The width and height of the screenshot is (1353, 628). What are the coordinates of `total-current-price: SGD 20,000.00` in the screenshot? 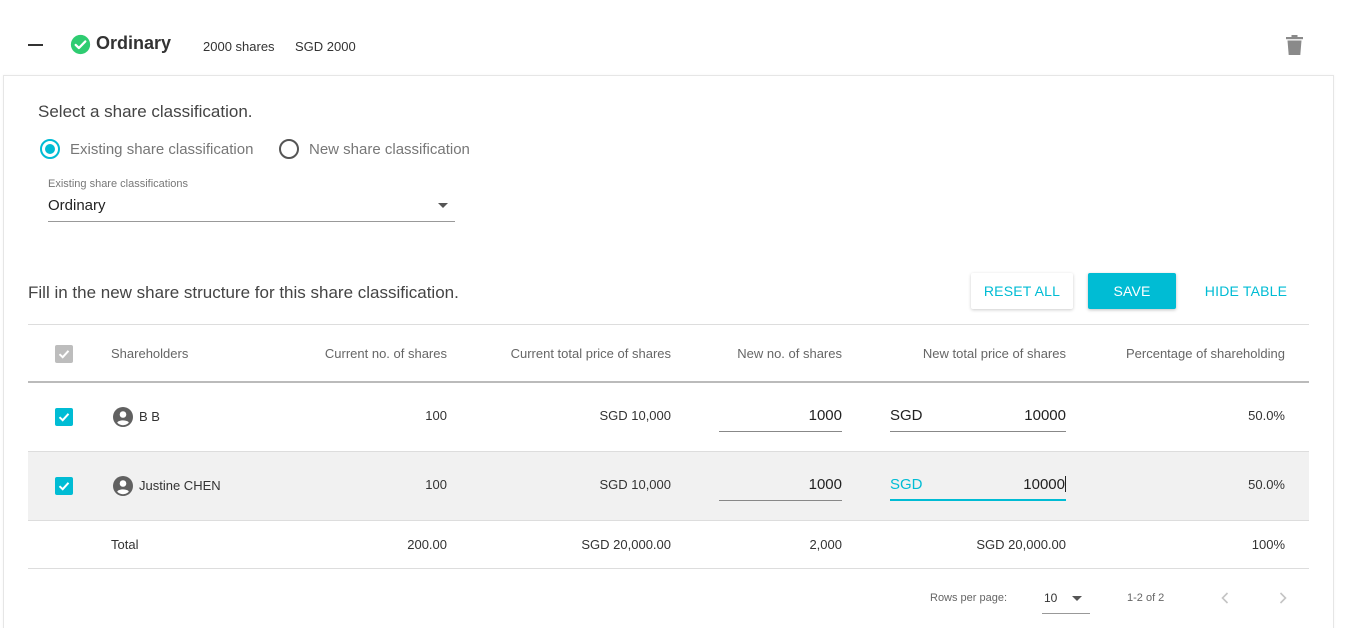 It's located at (626, 544).